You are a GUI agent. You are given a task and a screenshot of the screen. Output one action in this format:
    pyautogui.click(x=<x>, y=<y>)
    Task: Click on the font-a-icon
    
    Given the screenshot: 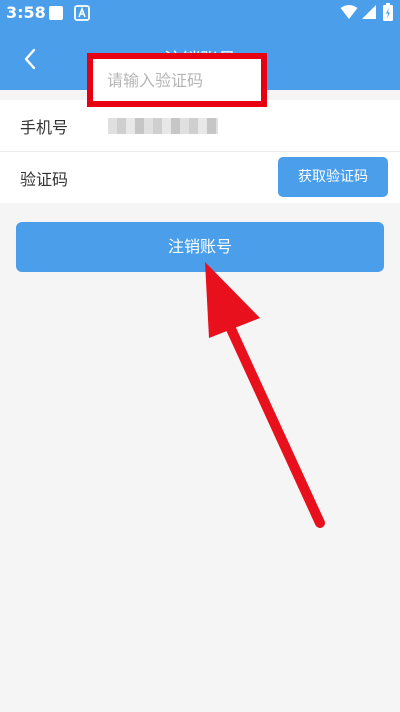 What is the action you would take?
    pyautogui.click(x=82, y=13)
    